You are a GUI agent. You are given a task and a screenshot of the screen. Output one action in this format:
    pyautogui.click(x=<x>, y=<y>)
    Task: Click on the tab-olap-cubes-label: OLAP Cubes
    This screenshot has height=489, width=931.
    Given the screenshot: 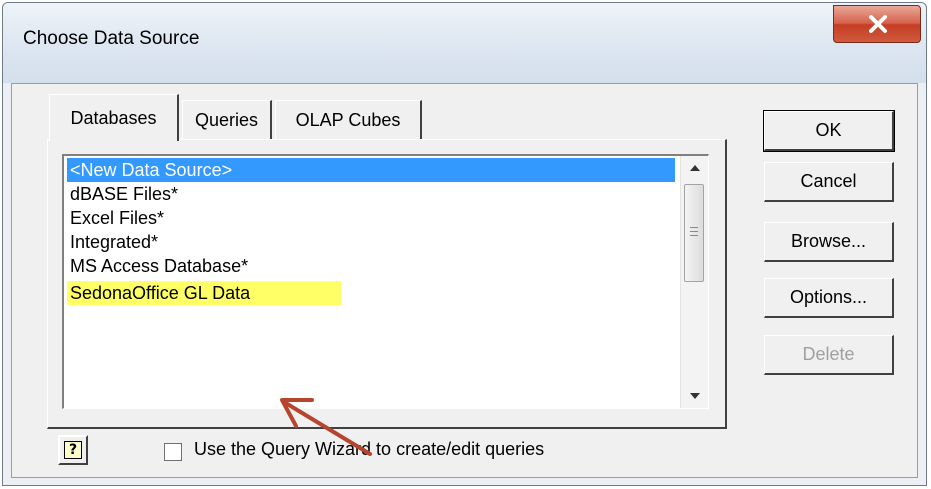 What is the action you would take?
    pyautogui.click(x=348, y=120)
    